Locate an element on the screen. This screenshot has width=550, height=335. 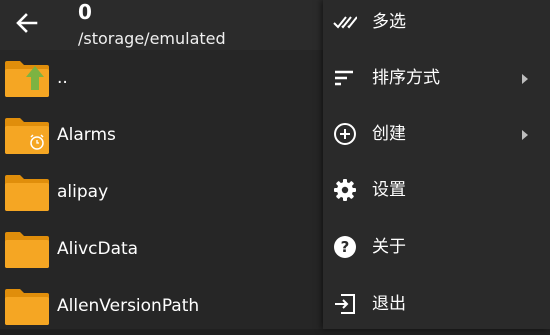
back-button is located at coordinates (27, 23).